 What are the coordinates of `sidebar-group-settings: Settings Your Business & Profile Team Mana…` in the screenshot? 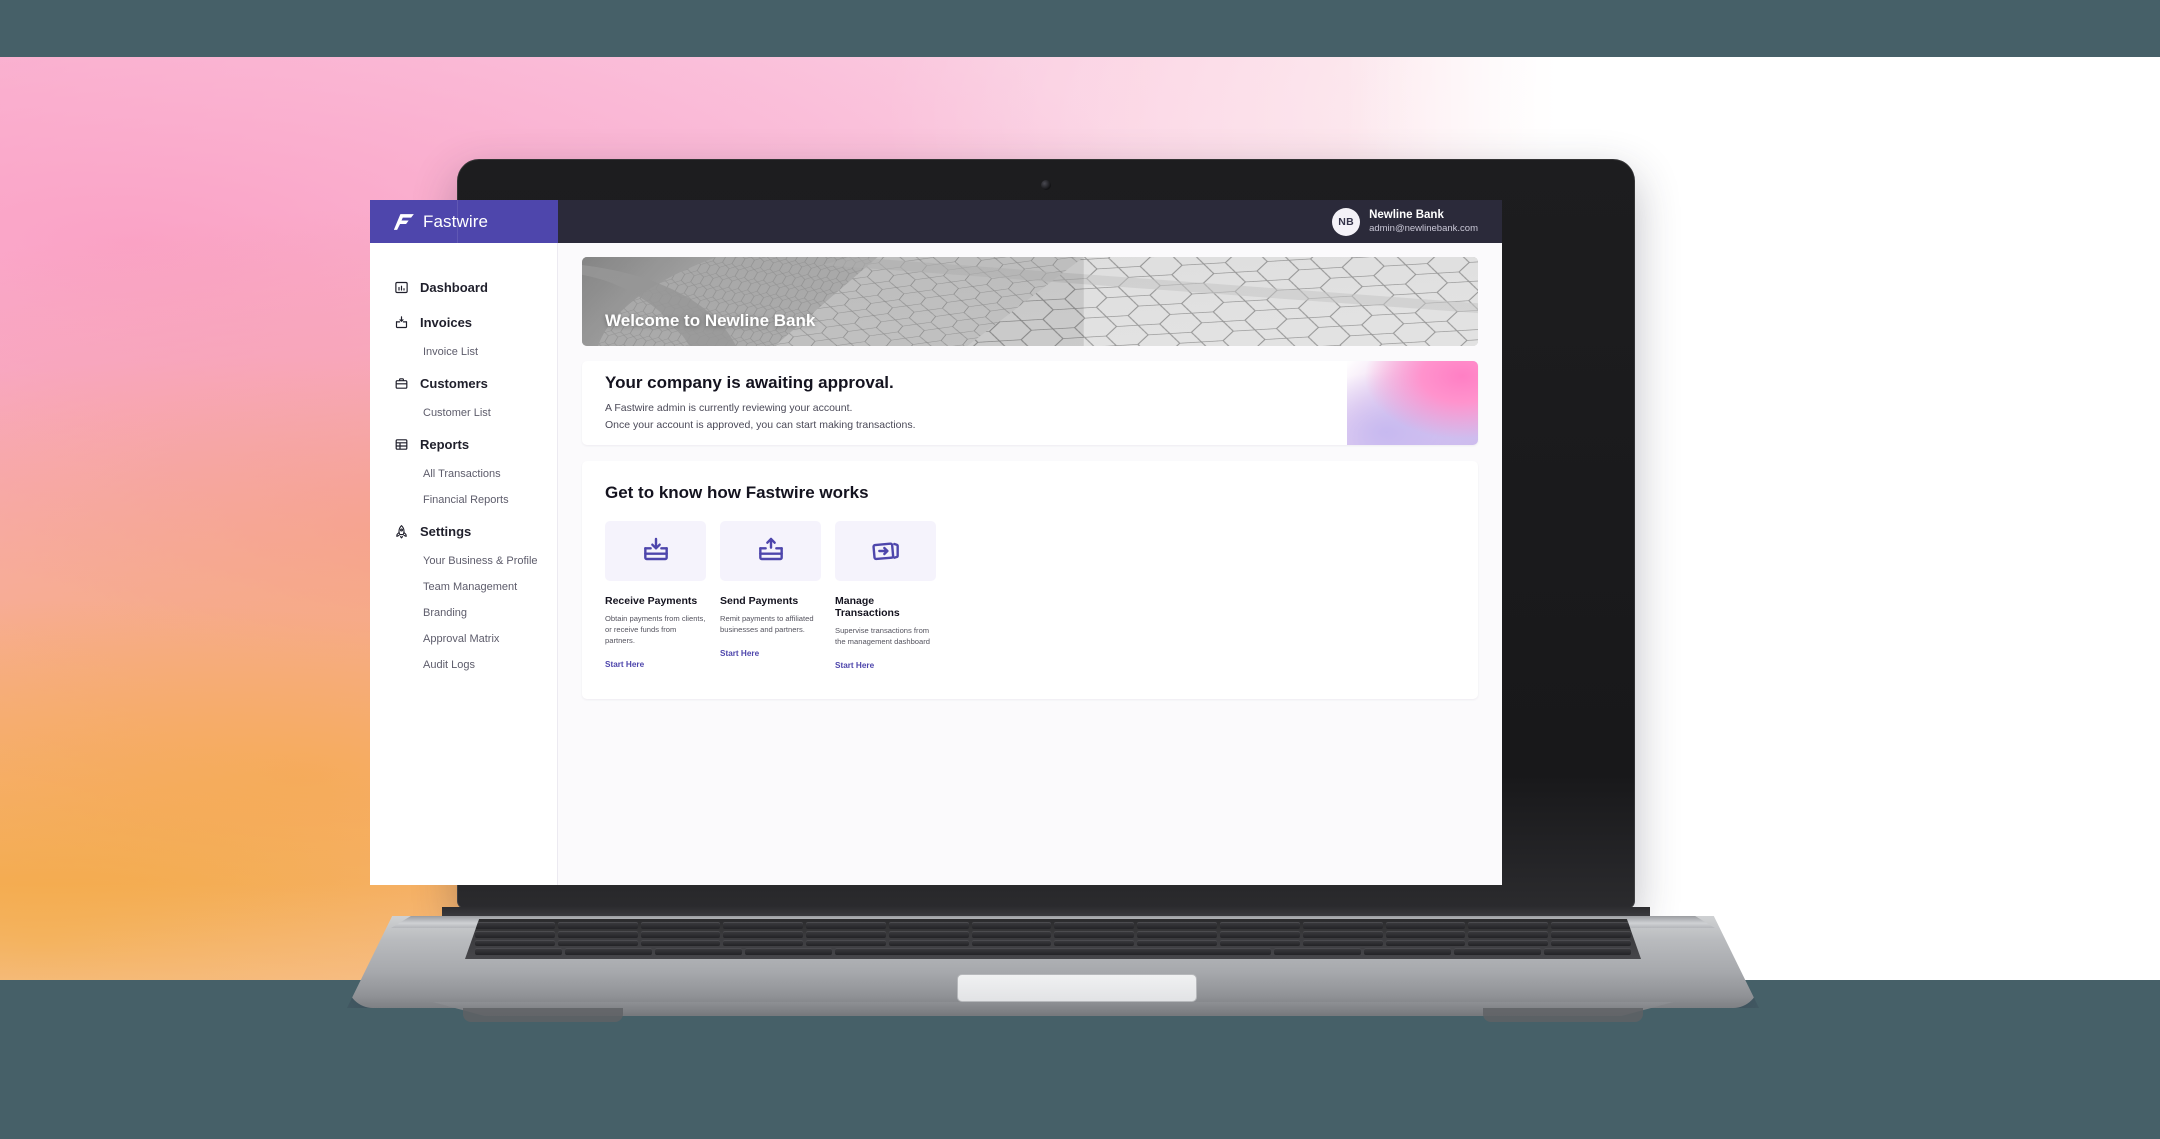 It's located at (463, 596).